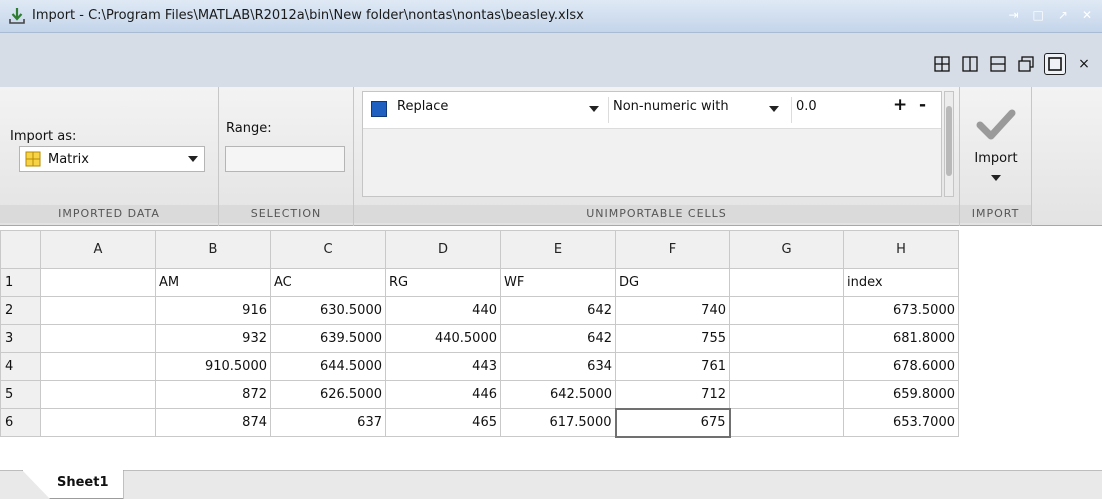 The image size is (1102, 499). What do you see at coordinates (285, 159) in the screenshot?
I see `range-input` at bounding box center [285, 159].